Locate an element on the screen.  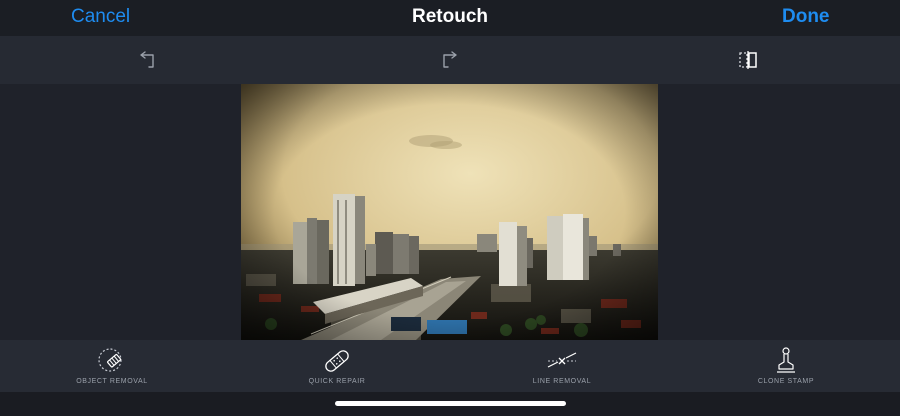
line-removal-icon is located at coordinates (562, 361).